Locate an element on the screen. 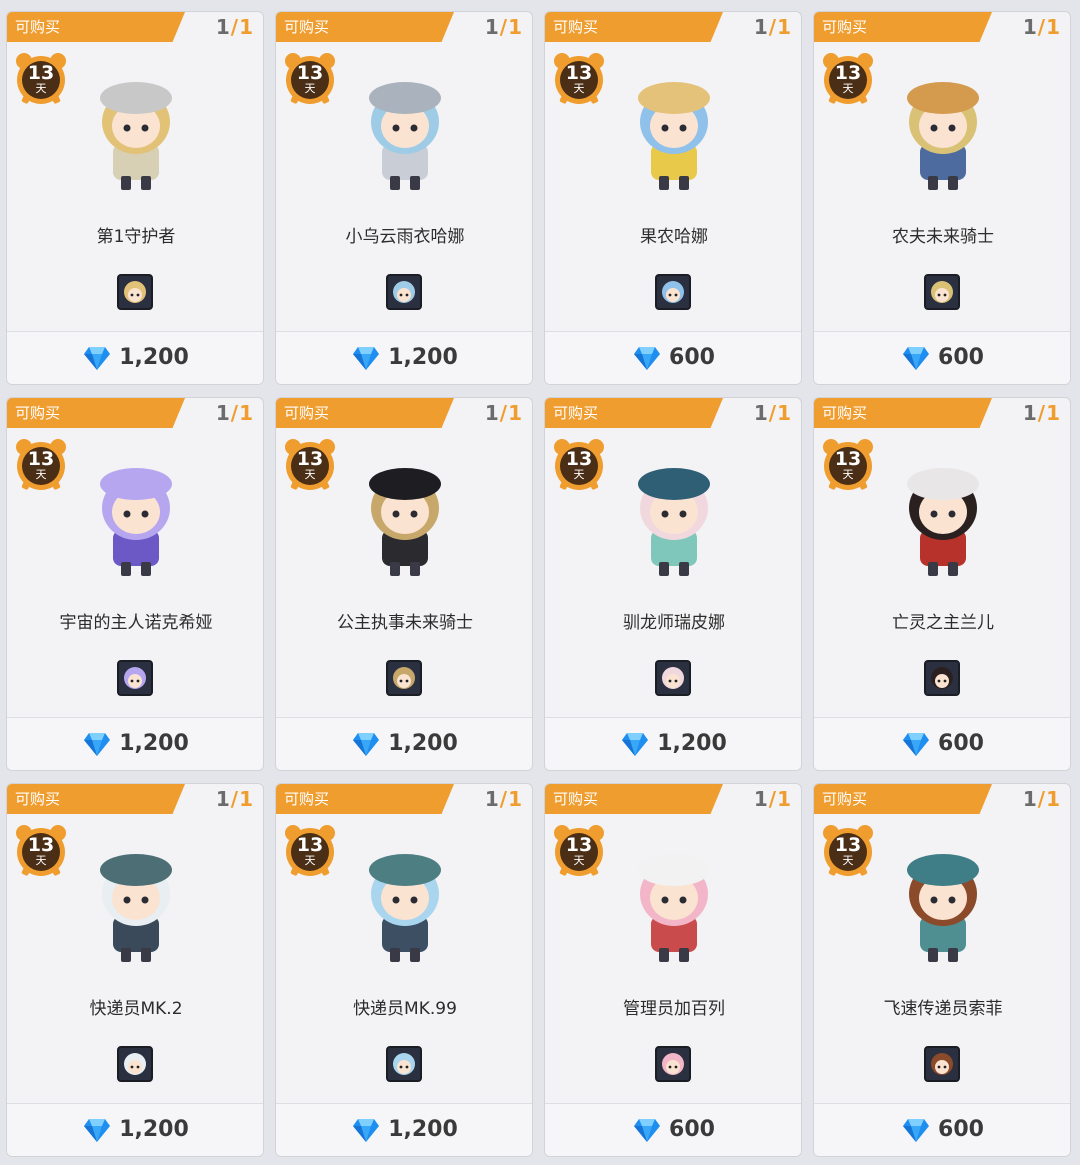 The image size is (1080, 1165). shop-item-card: 可购买 1/1 13 天 驯龙师瑞皮娜 1,200 is located at coordinates (673, 584).